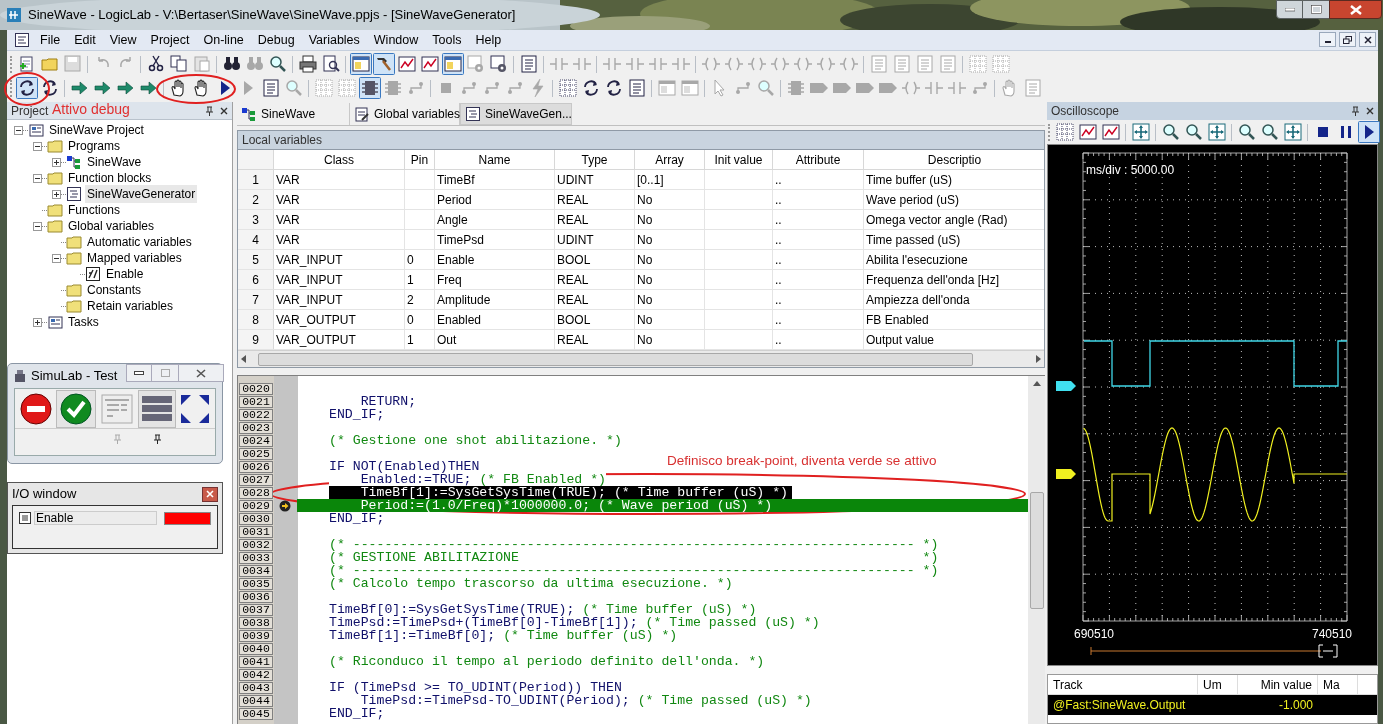  Describe the element at coordinates (94, 210) in the screenshot. I see `tree-item: Functions` at that location.